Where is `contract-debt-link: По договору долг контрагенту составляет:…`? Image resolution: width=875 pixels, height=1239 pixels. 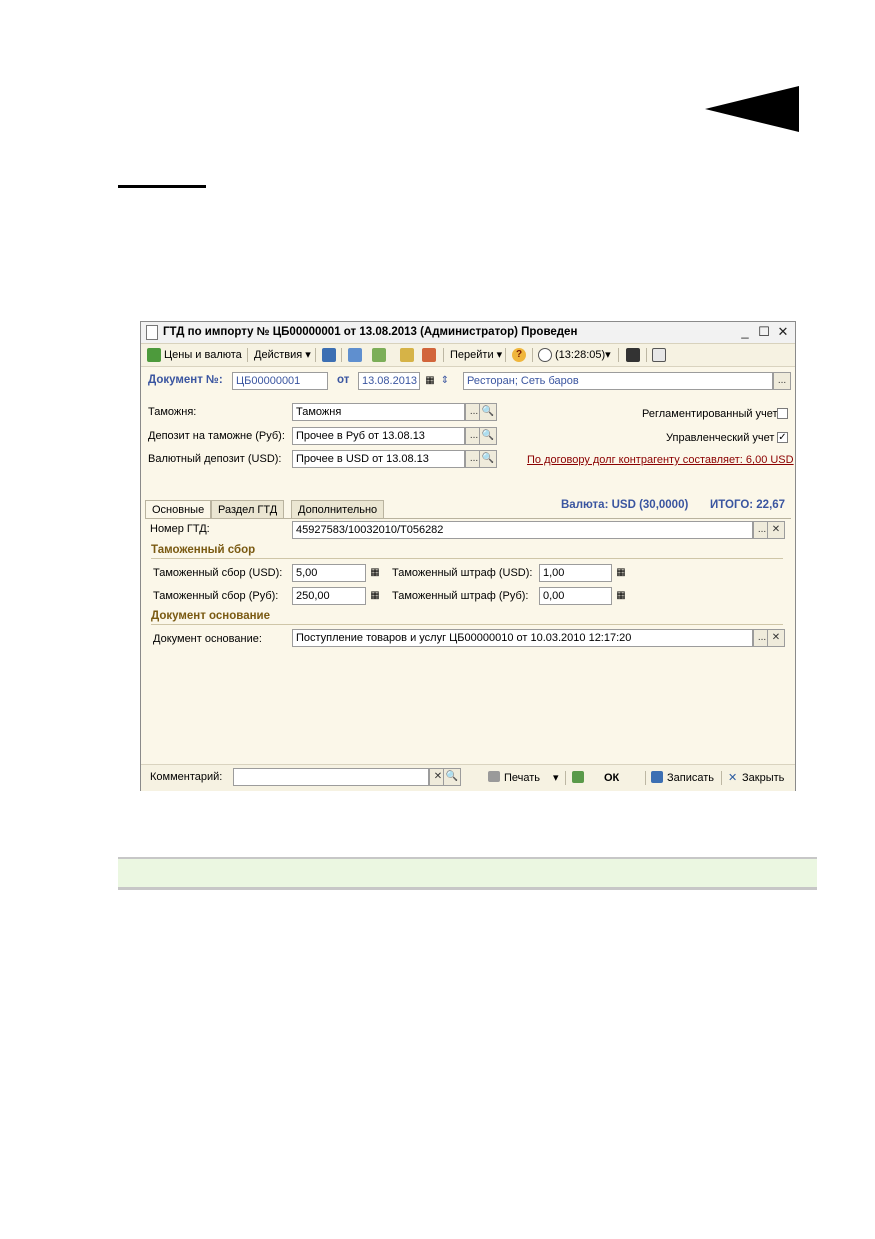
contract-debt-link: По договору долг контрагенту составляет:… is located at coordinates (660, 460).